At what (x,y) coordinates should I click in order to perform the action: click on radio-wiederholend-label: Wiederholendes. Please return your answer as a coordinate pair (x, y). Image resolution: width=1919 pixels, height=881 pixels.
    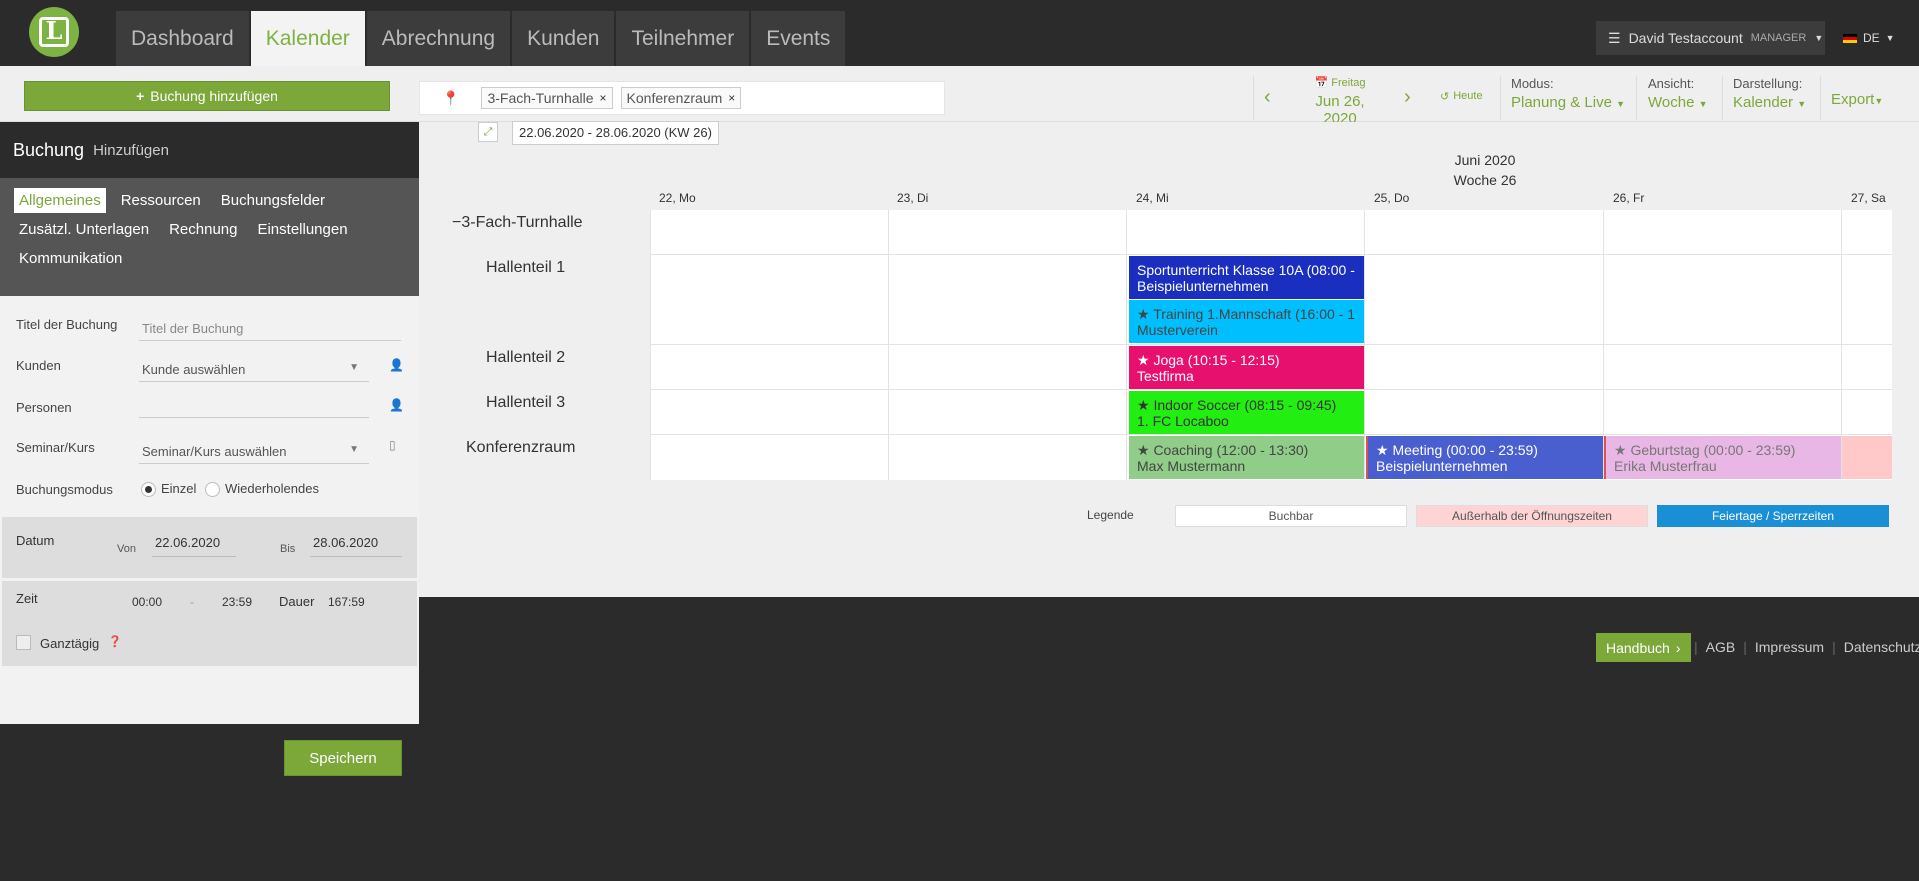
    Looking at the image, I should click on (272, 488).